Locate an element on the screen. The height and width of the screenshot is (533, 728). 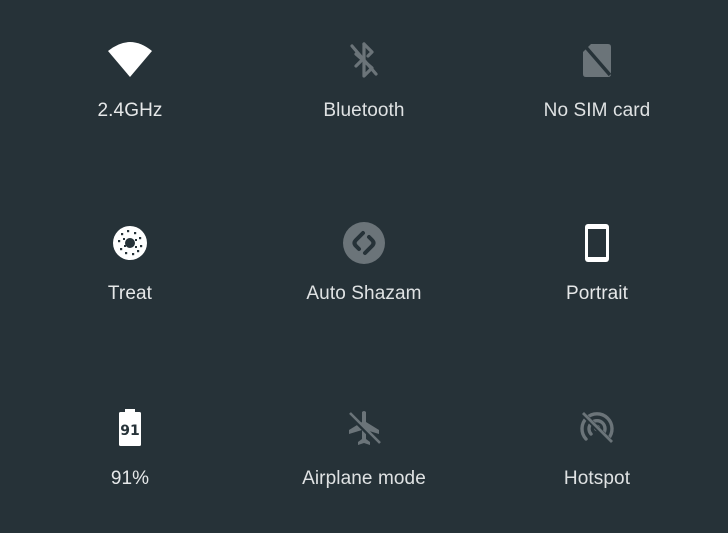
tile-label: Bluetooth is located at coordinates (364, 110).